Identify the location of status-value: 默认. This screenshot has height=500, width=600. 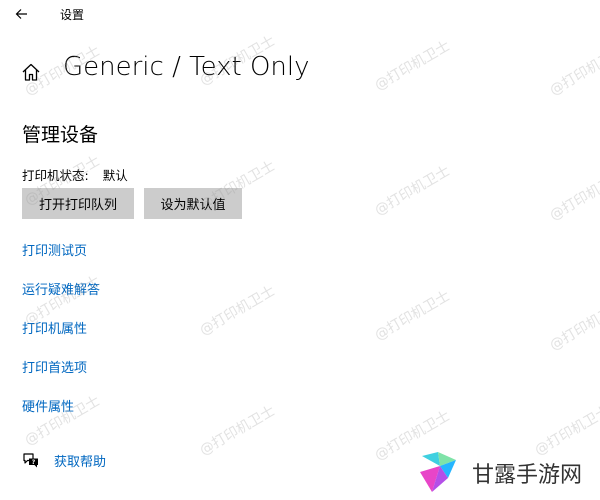
(115, 175).